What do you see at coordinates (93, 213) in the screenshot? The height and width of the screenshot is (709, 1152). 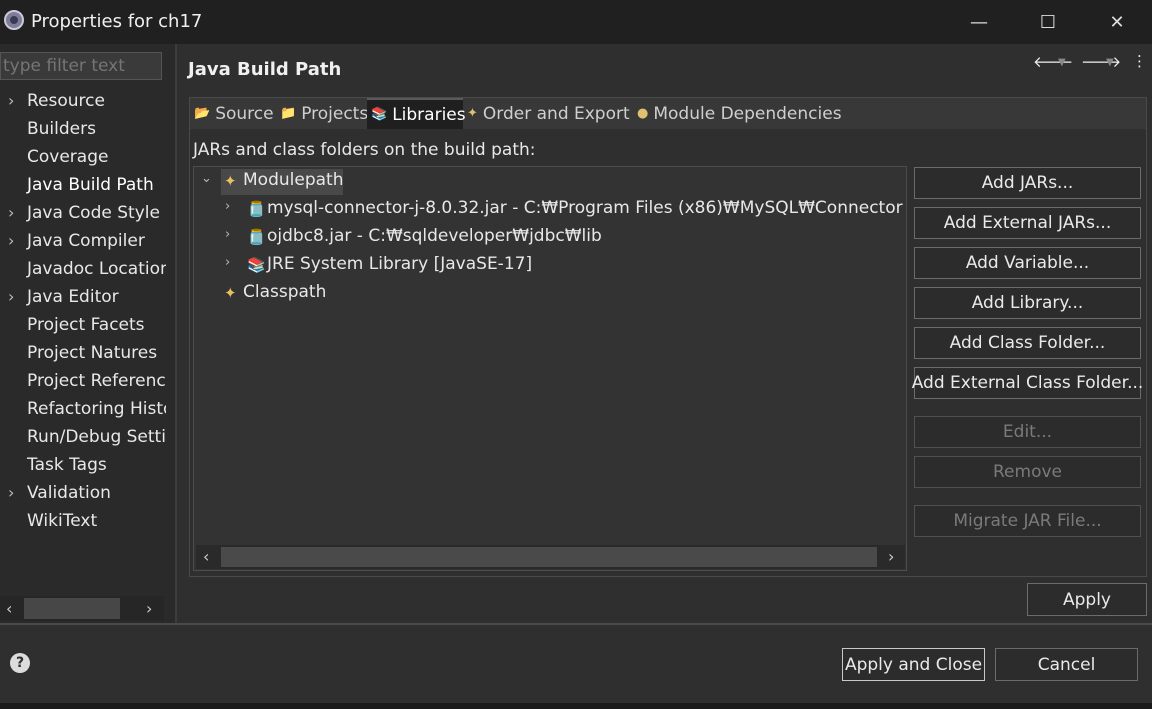 I see `sidebar-item-label: Java Code Style` at bounding box center [93, 213].